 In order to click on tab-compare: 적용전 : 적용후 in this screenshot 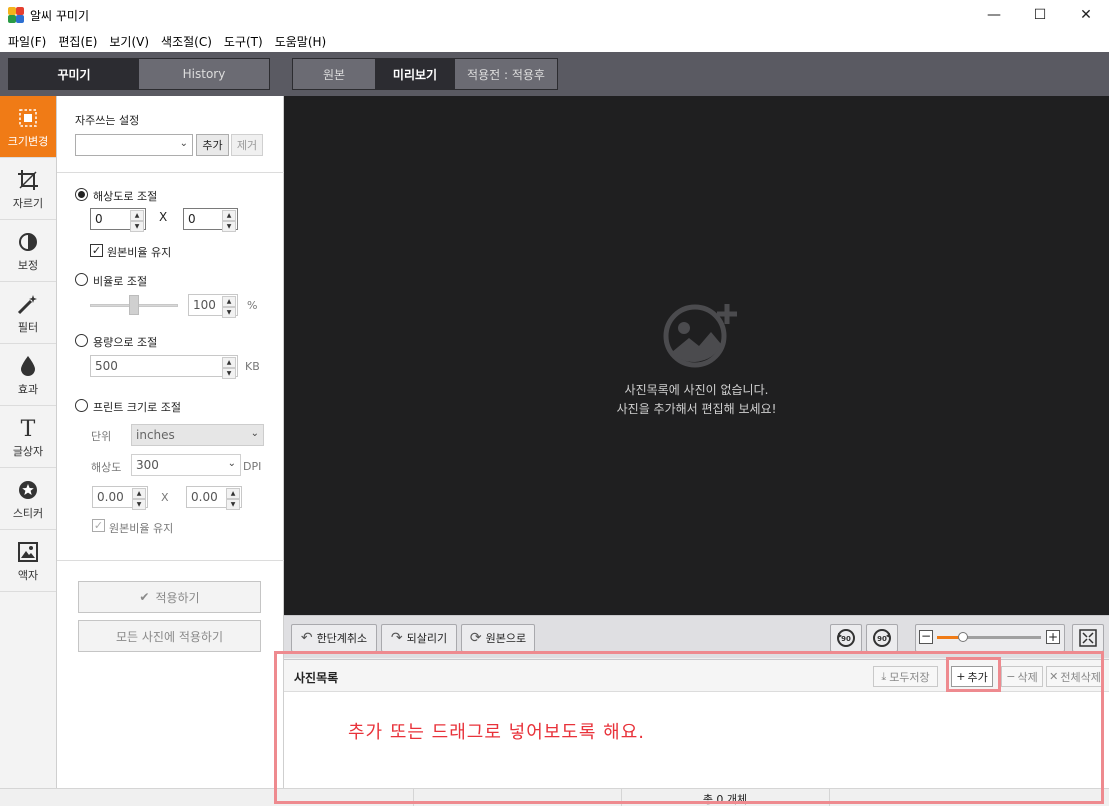, I will do `click(506, 74)`.